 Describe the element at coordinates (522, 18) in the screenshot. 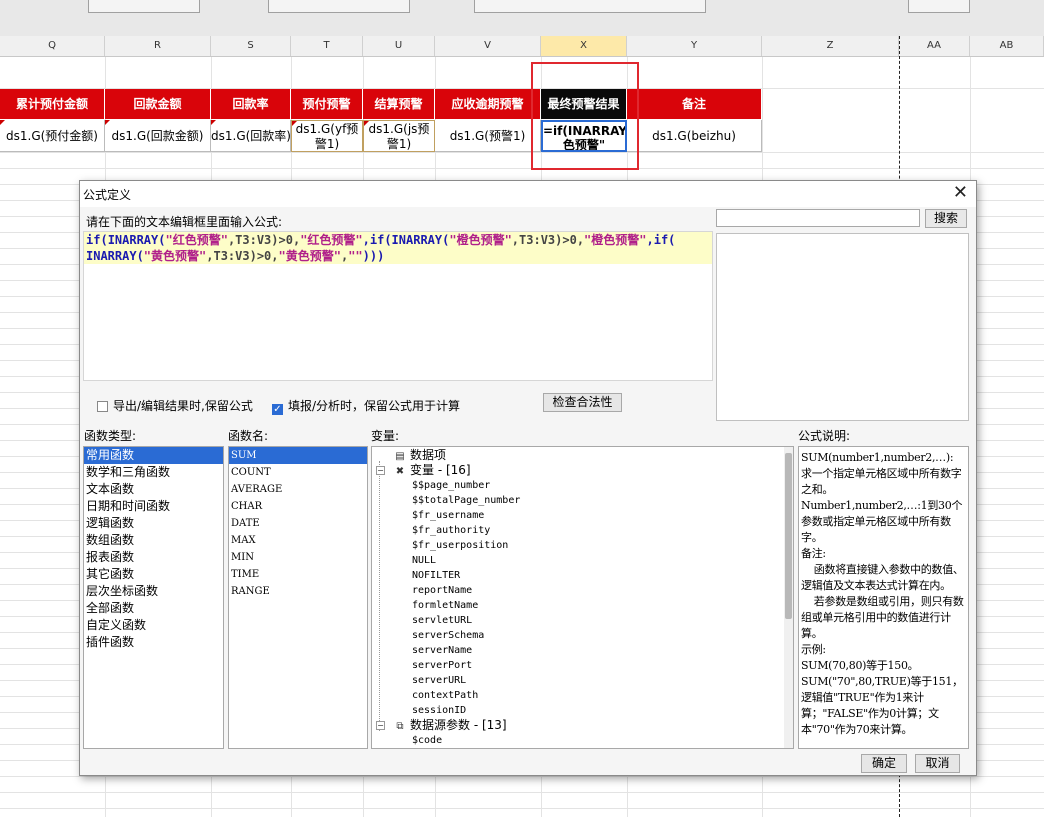

I see `toolbar` at that location.